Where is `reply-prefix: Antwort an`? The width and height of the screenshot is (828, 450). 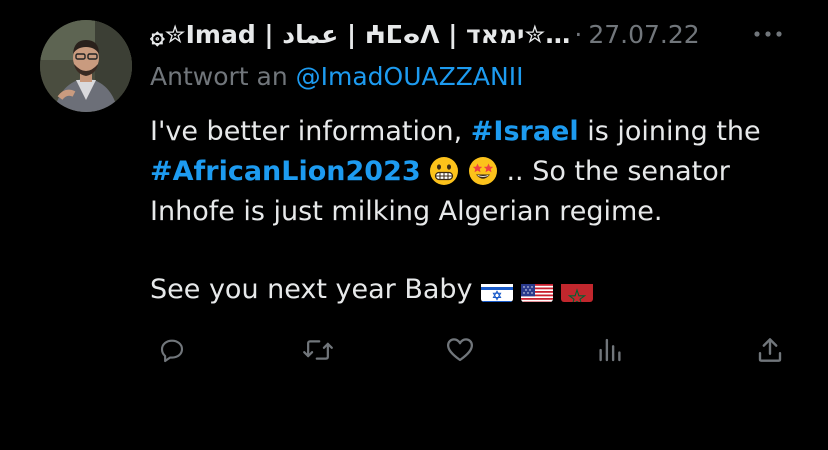 reply-prefix: Antwort an is located at coordinates (219, 76).